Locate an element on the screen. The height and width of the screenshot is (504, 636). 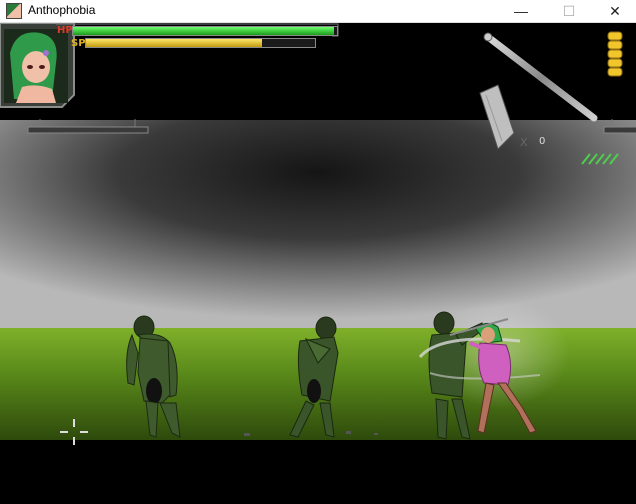
close-button: ✕ is located at coordinates (614, 11).